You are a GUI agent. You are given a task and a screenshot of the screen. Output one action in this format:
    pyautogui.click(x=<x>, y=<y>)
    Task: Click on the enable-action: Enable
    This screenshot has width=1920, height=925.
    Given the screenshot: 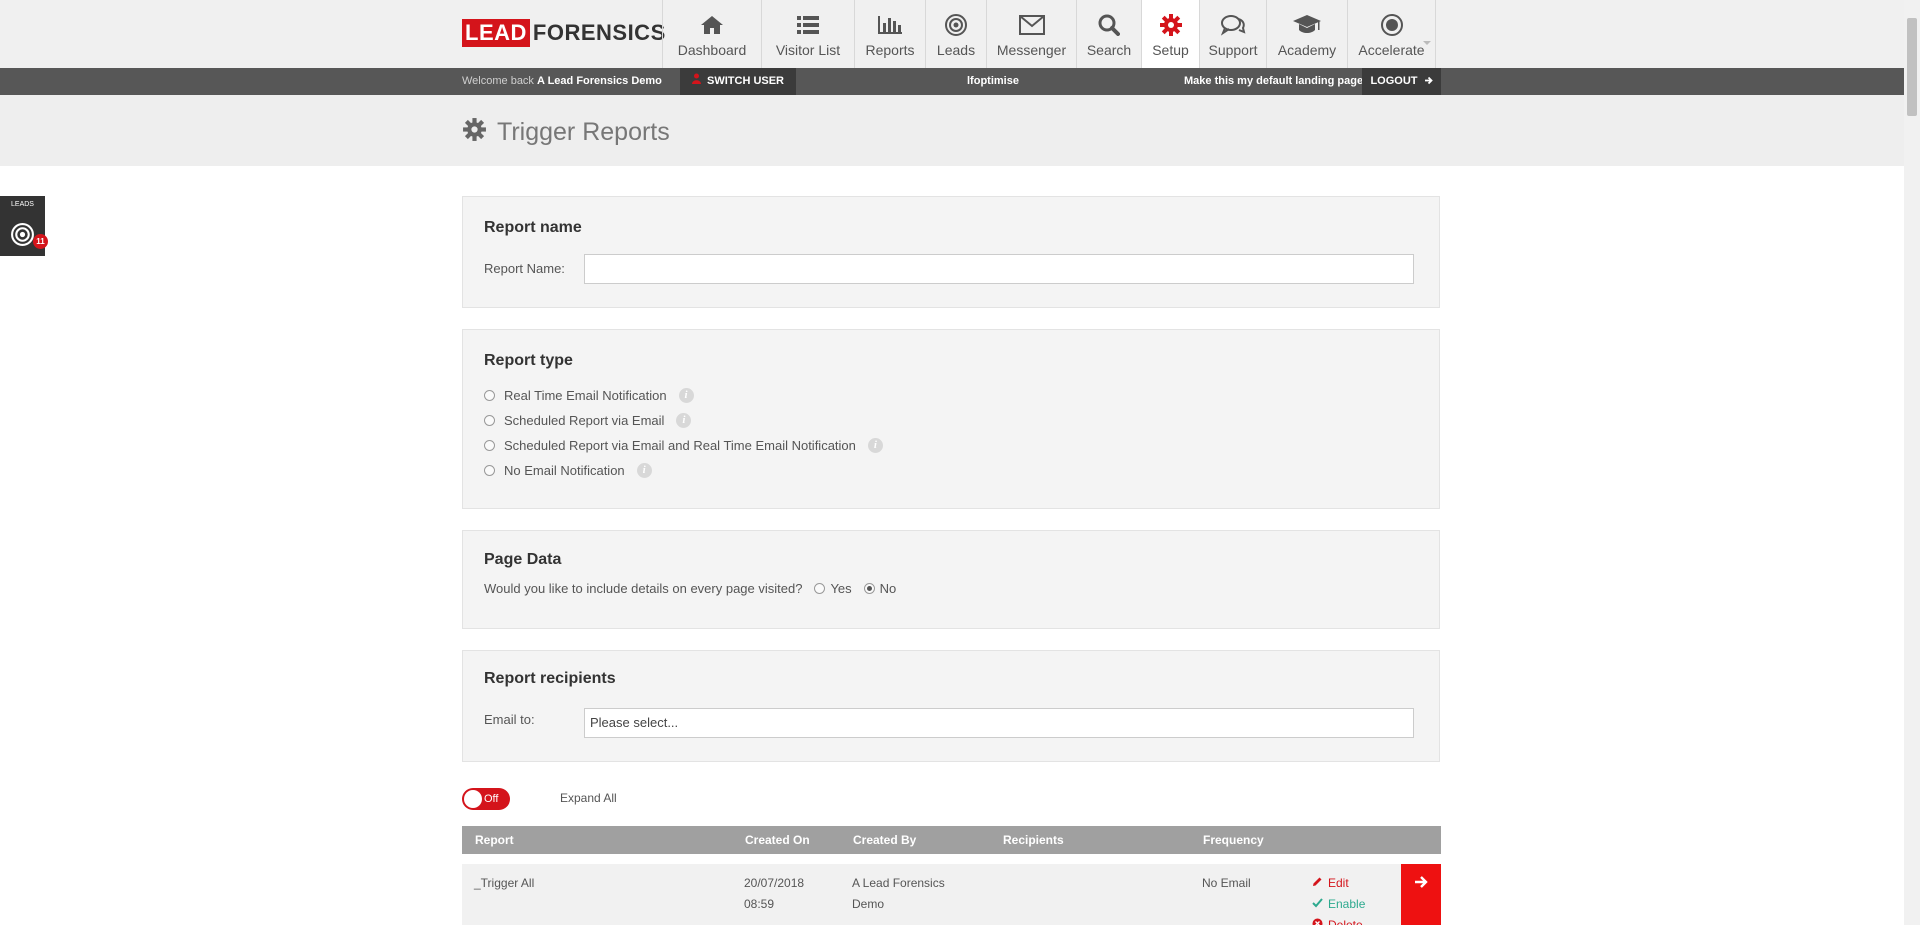 What is the action you would take?
    pyautogui.click(x=1338, y=904)
    